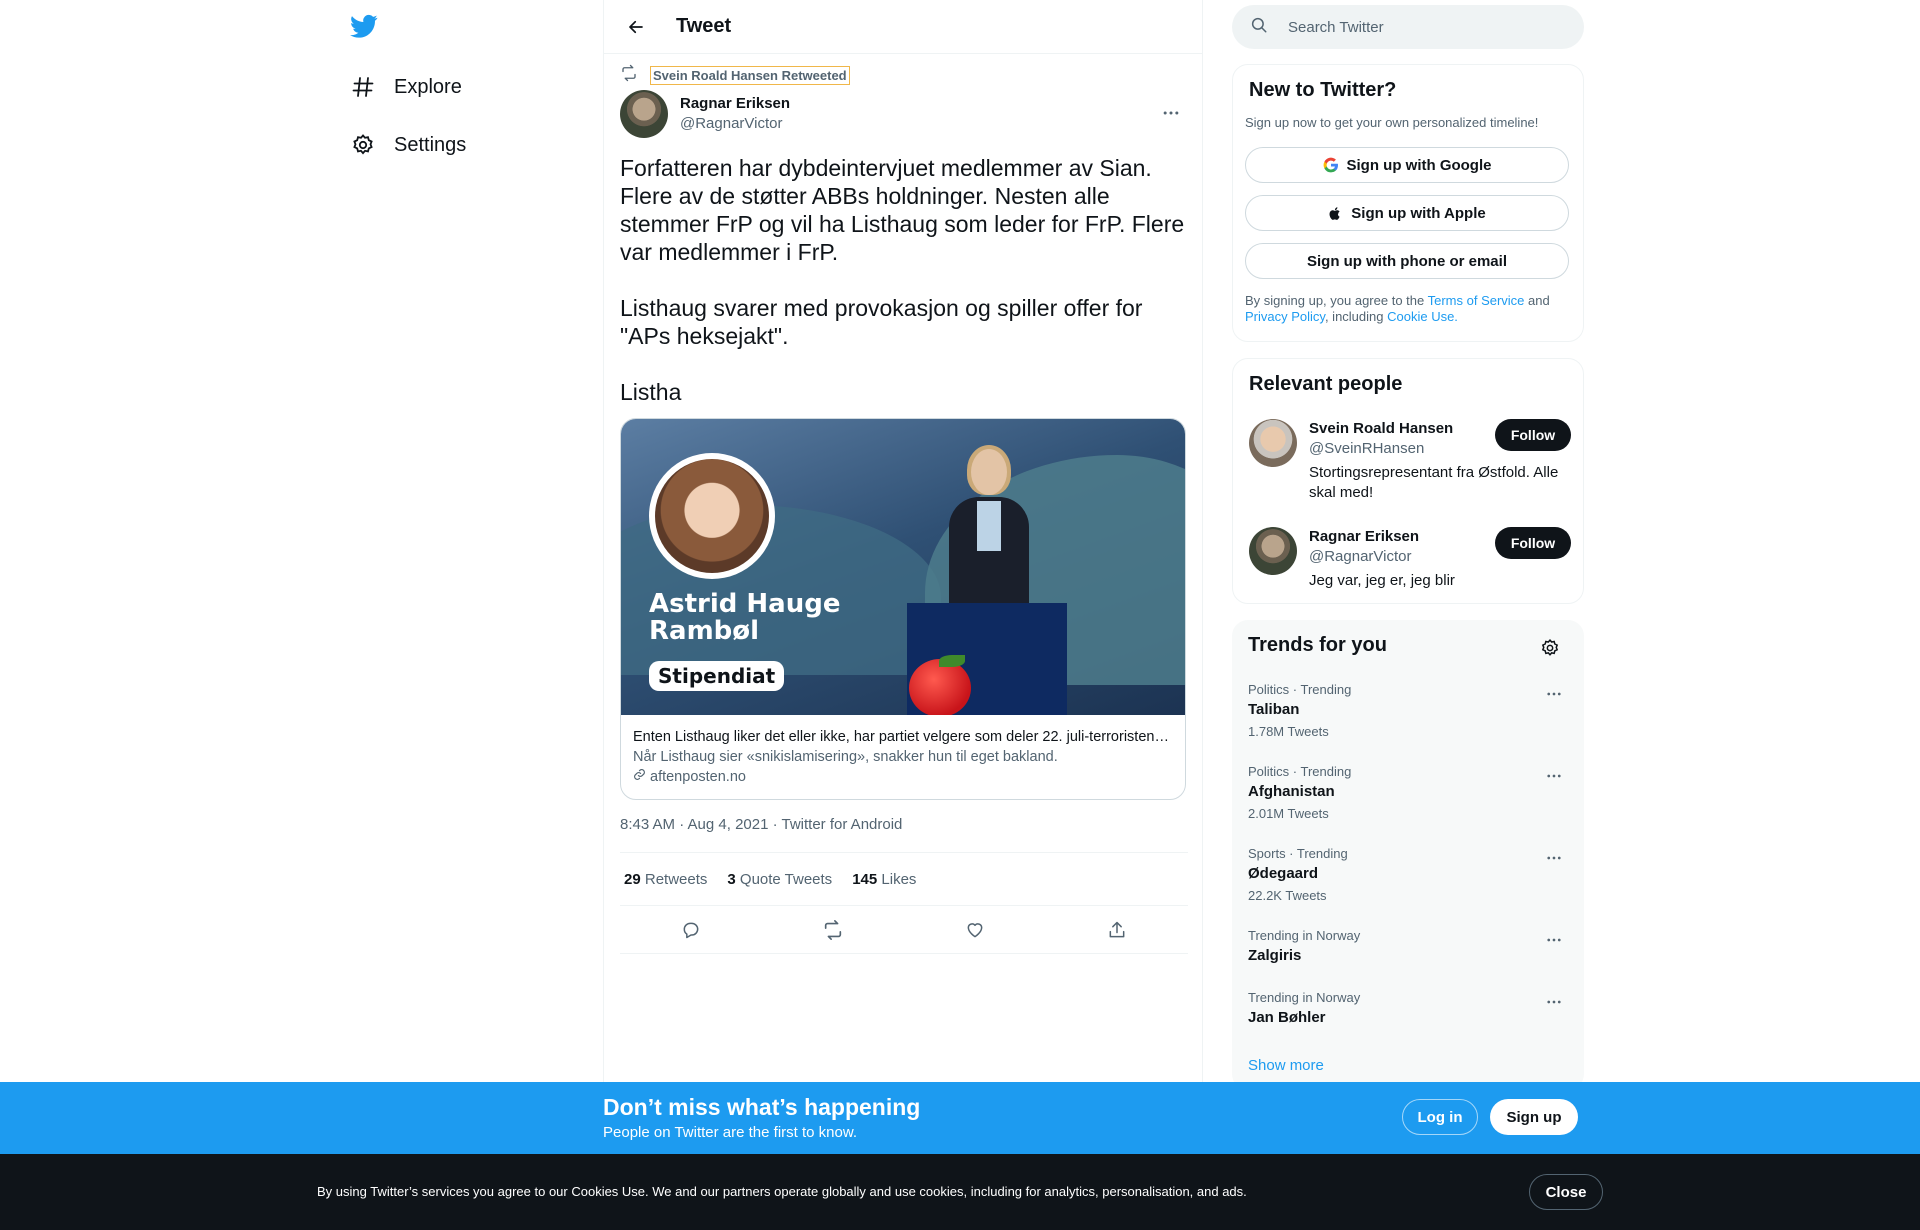  I want to click on trend-item: Trending in Norway Zalgiris, so click(1408, 947).